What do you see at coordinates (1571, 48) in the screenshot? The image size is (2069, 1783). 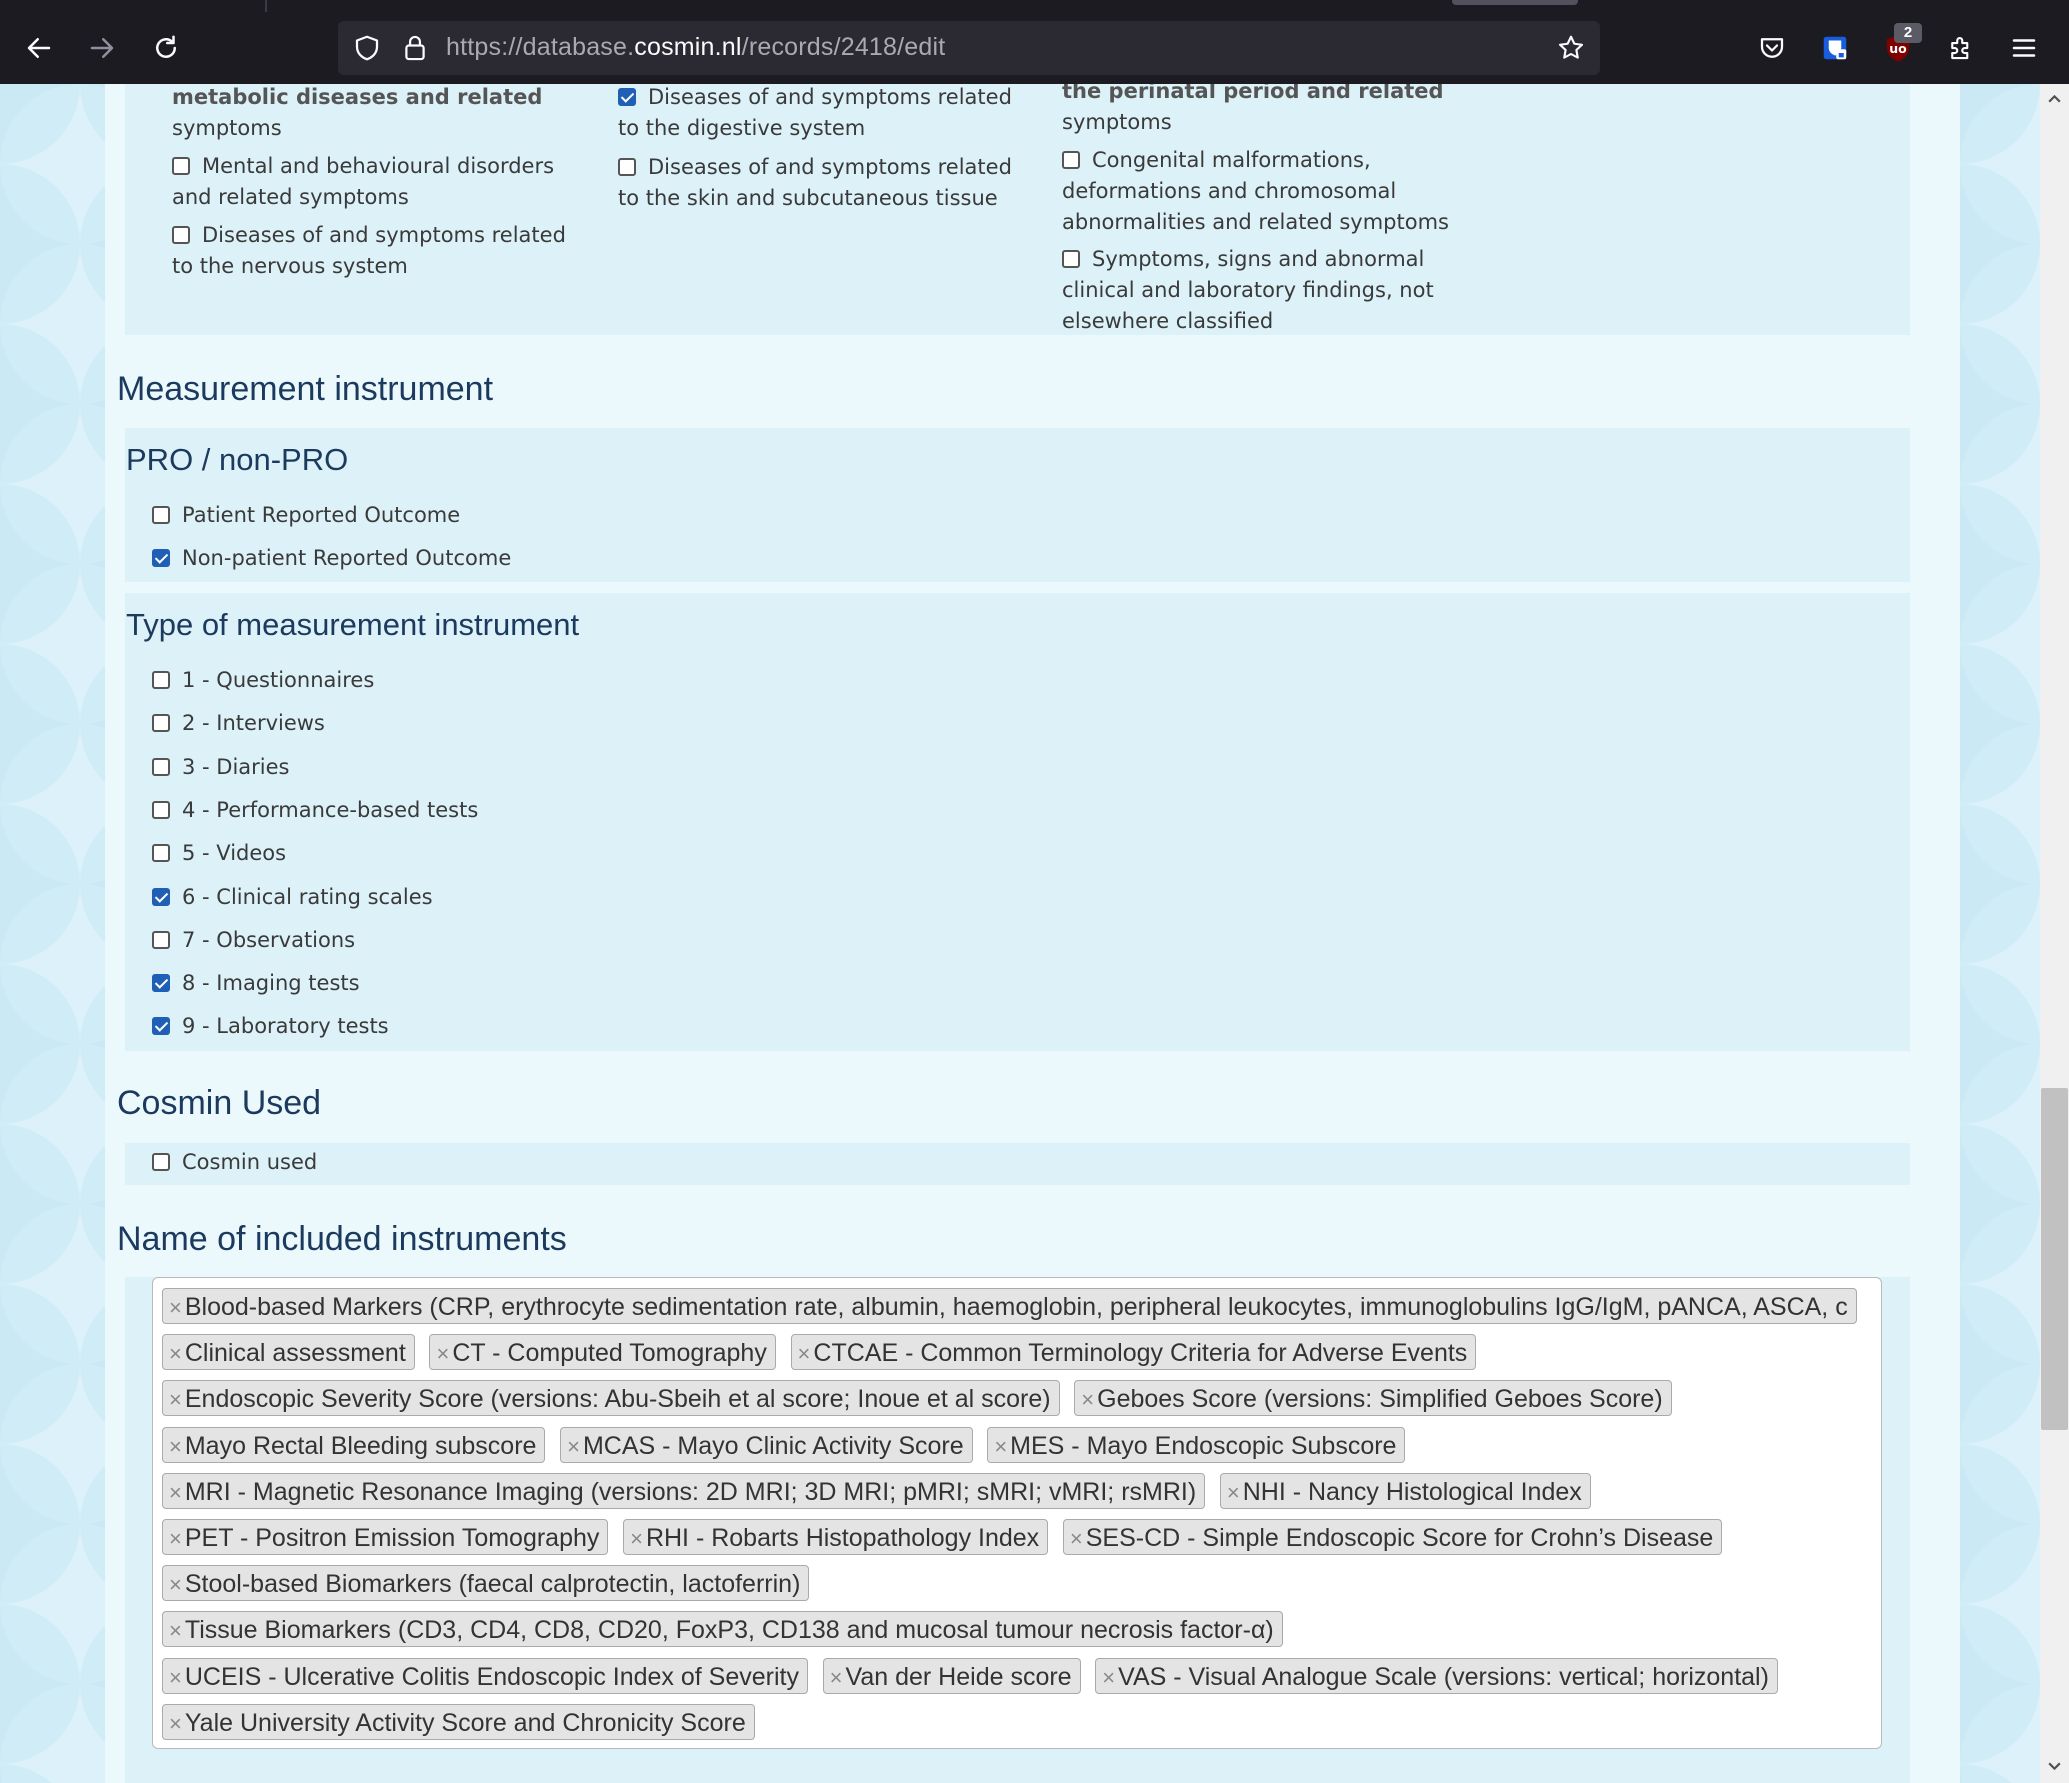 I see `bookmark-star-icon` at bounding box center [1571, 48].